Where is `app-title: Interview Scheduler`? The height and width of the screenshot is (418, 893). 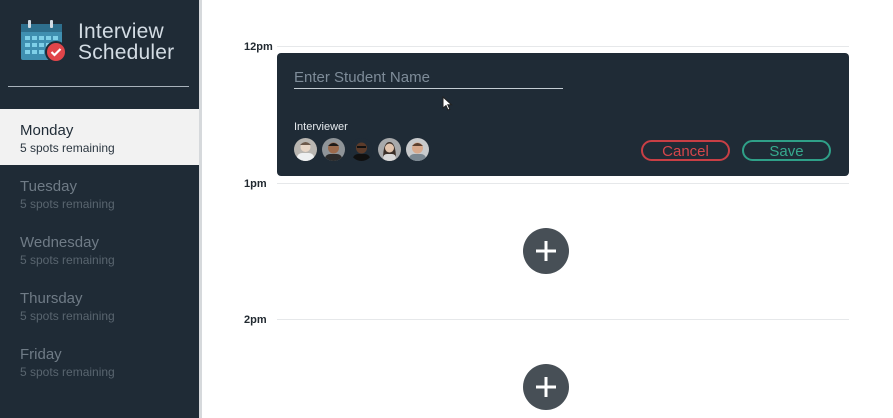
app-title: Interview Scheduler is located at coordinates (126, 42).